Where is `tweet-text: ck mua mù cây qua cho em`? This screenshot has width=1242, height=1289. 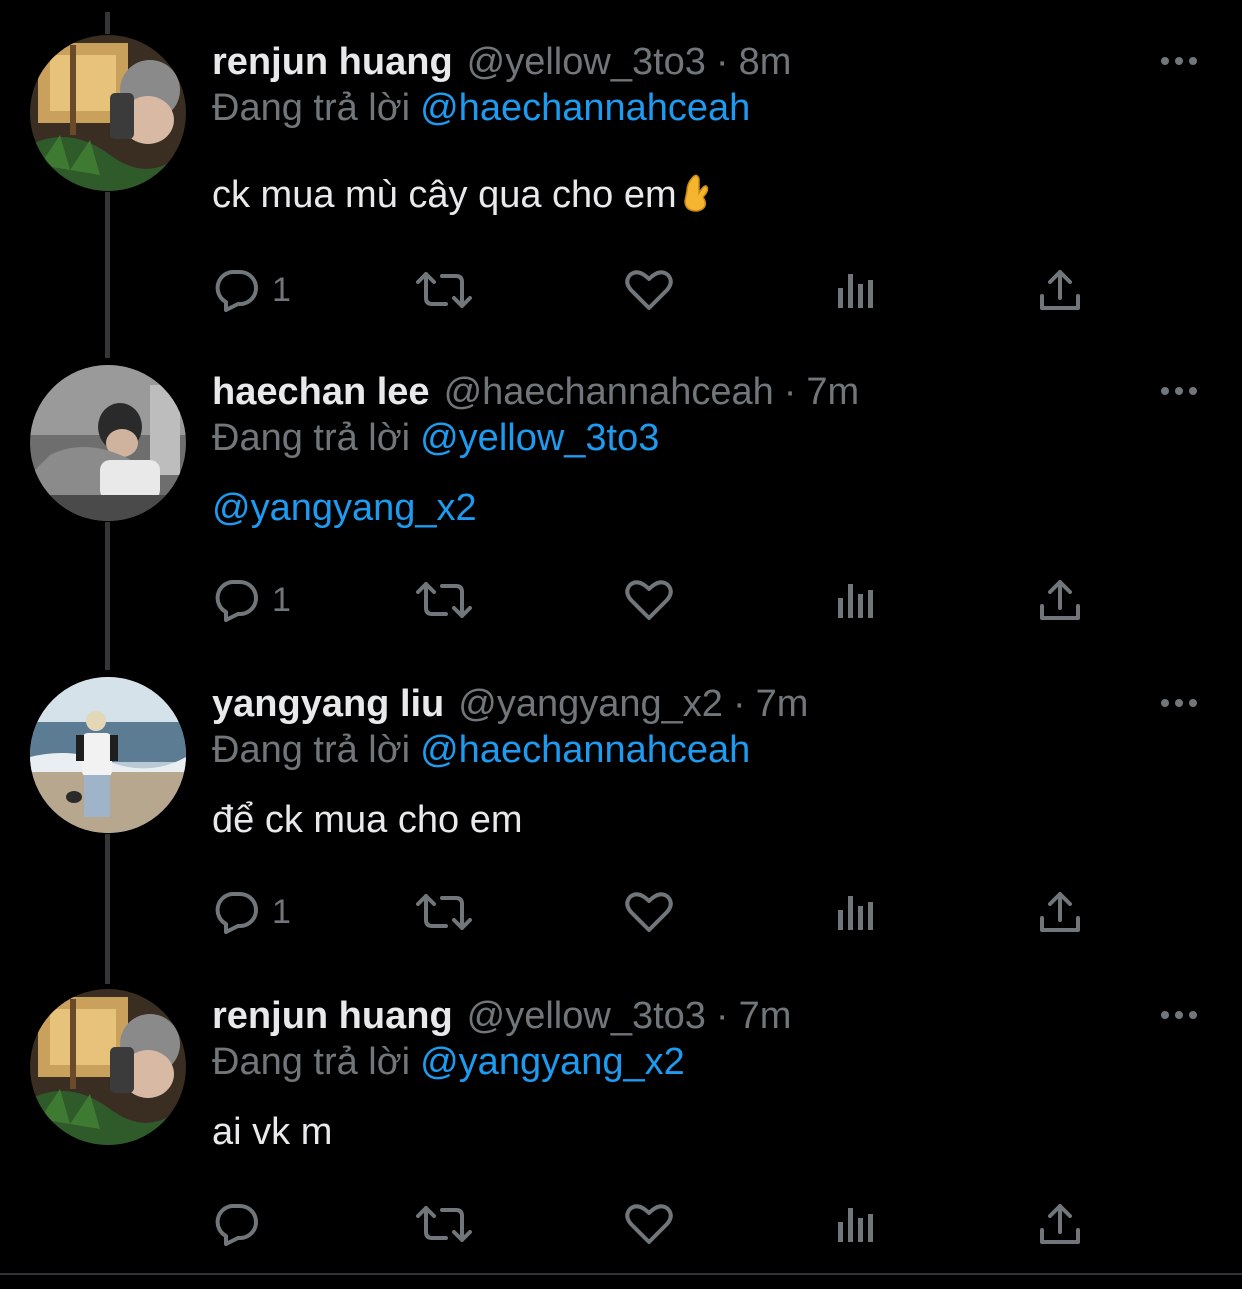
tweet-text: ck mua mù cây qua cho em is located at coordinates (462, 198).